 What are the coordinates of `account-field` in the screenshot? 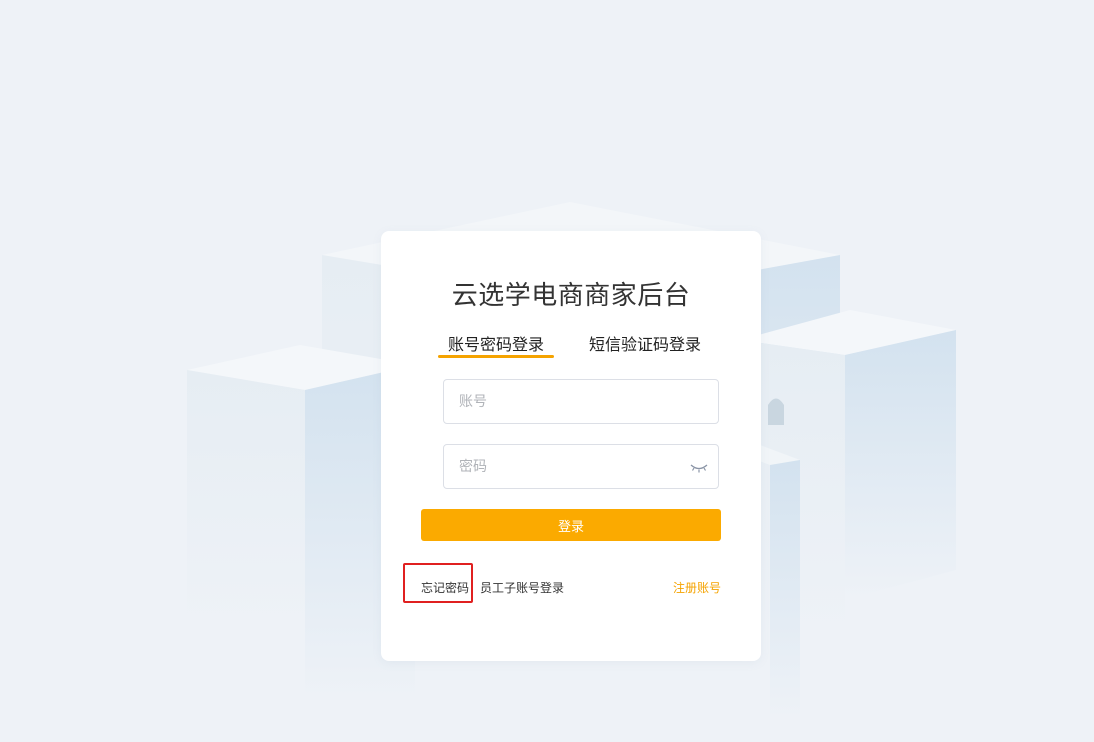 It's located at (581, 401).